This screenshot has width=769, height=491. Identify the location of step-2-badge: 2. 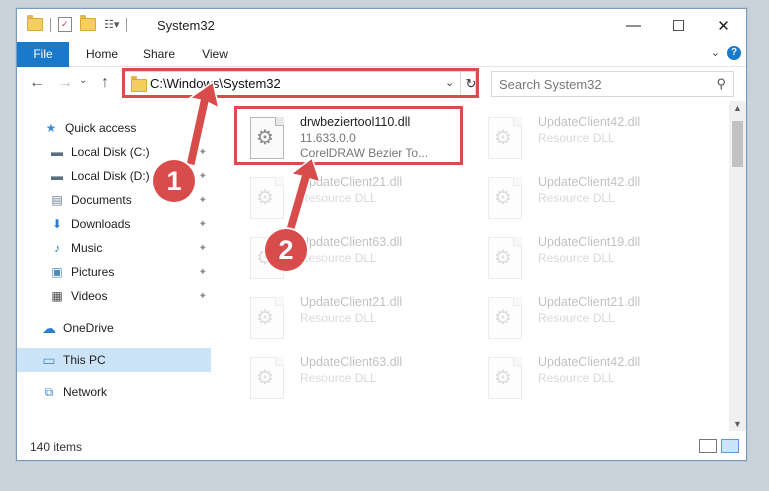
(286, 250).